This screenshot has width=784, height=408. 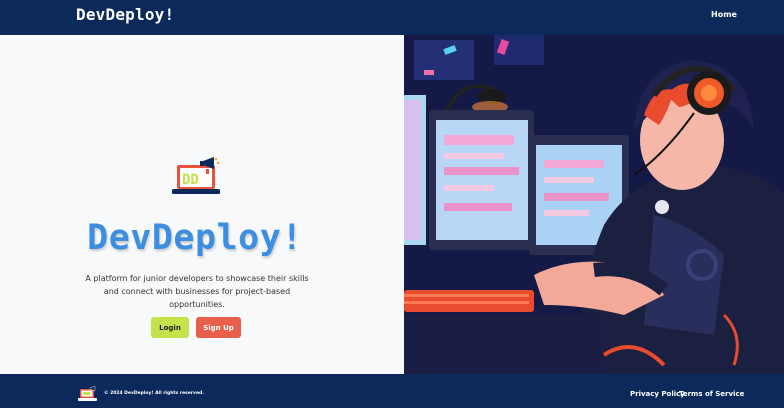 I want to click on footer-logo, so click(x=87, y=393).